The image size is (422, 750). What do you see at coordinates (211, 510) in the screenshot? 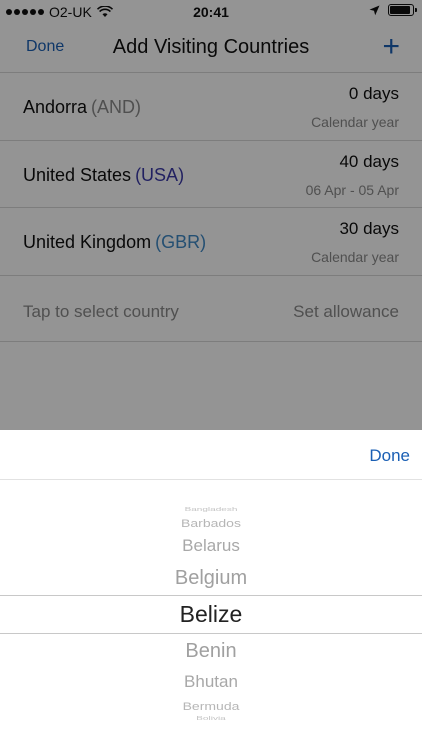
I see `picker-item: Bangladesh` at bounding box center [211, 510].